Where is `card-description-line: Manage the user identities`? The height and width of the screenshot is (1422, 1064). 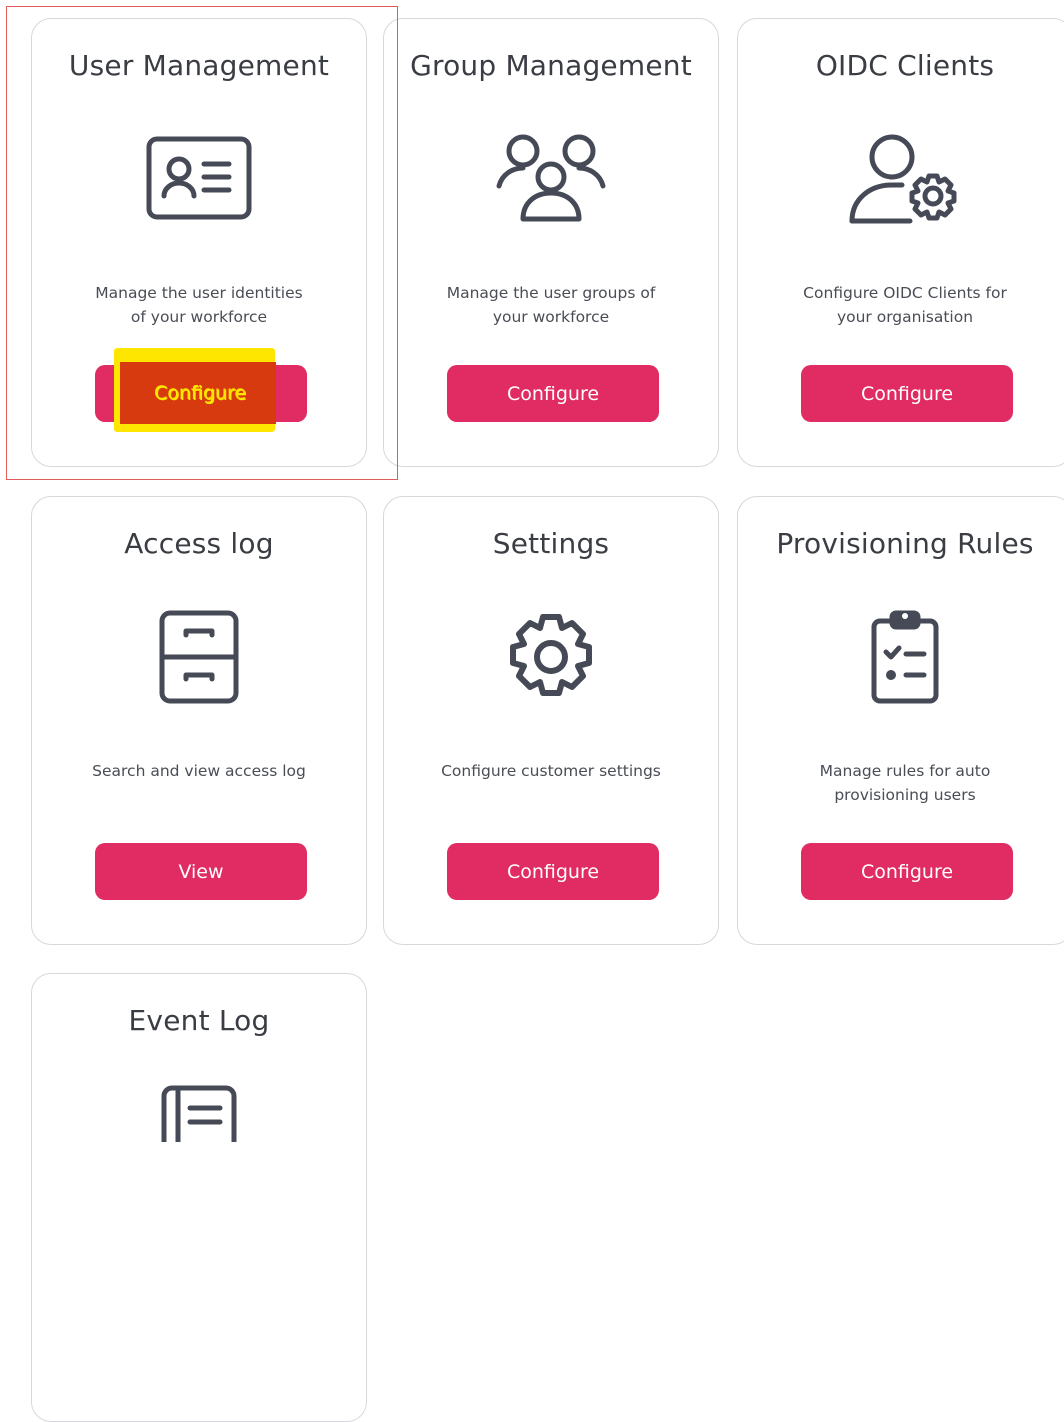 card-description-line: Manage the user identities is located at coordinates (199, 293).